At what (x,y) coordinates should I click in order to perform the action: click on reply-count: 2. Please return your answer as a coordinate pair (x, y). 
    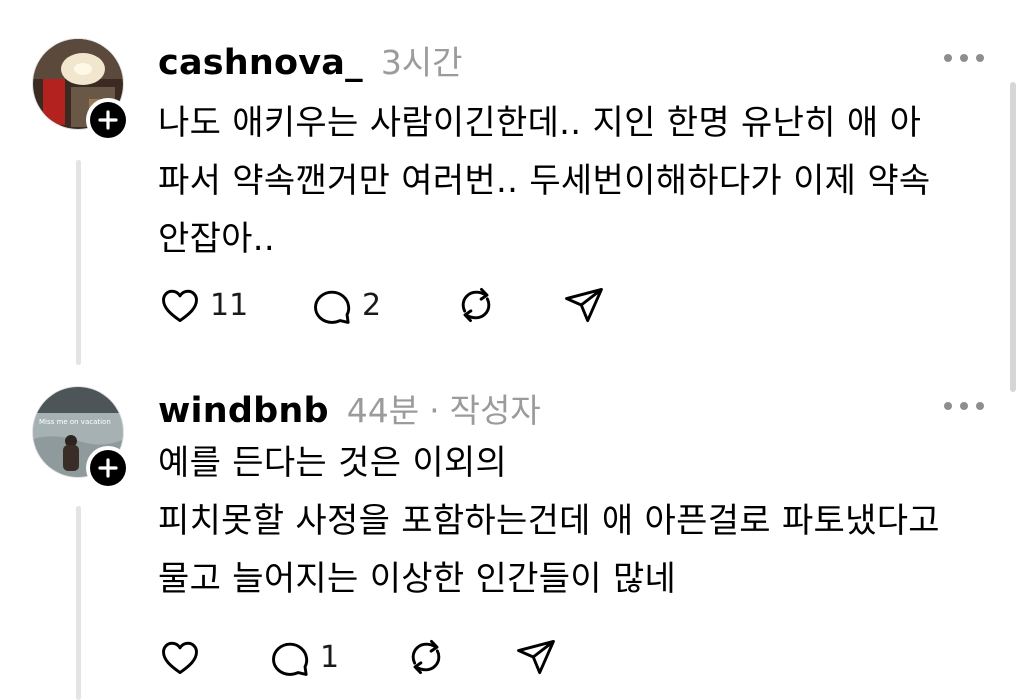
    Looking at the image, I should click on (372, 305).